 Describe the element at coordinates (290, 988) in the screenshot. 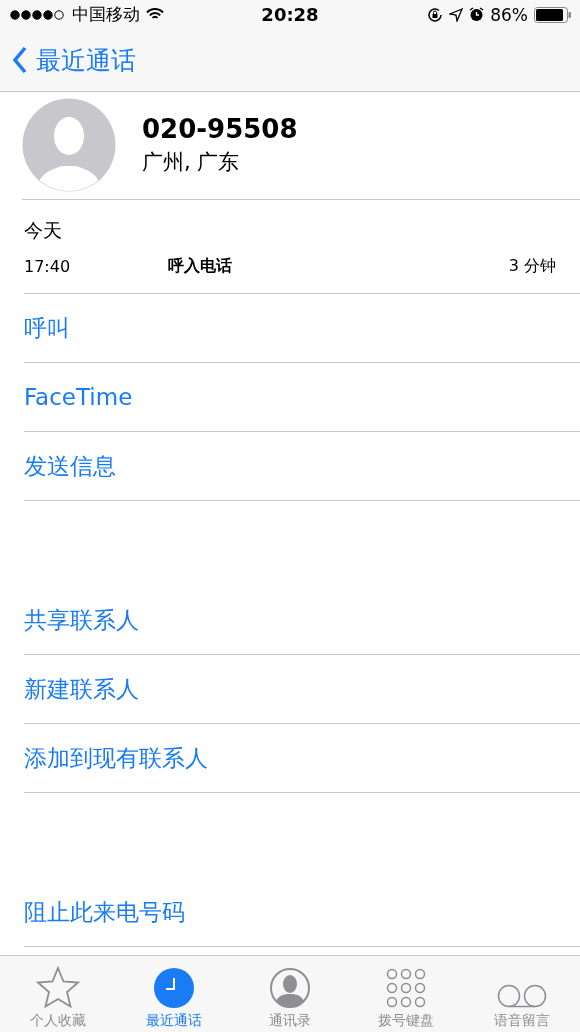

I see `contact-icon` at that location.